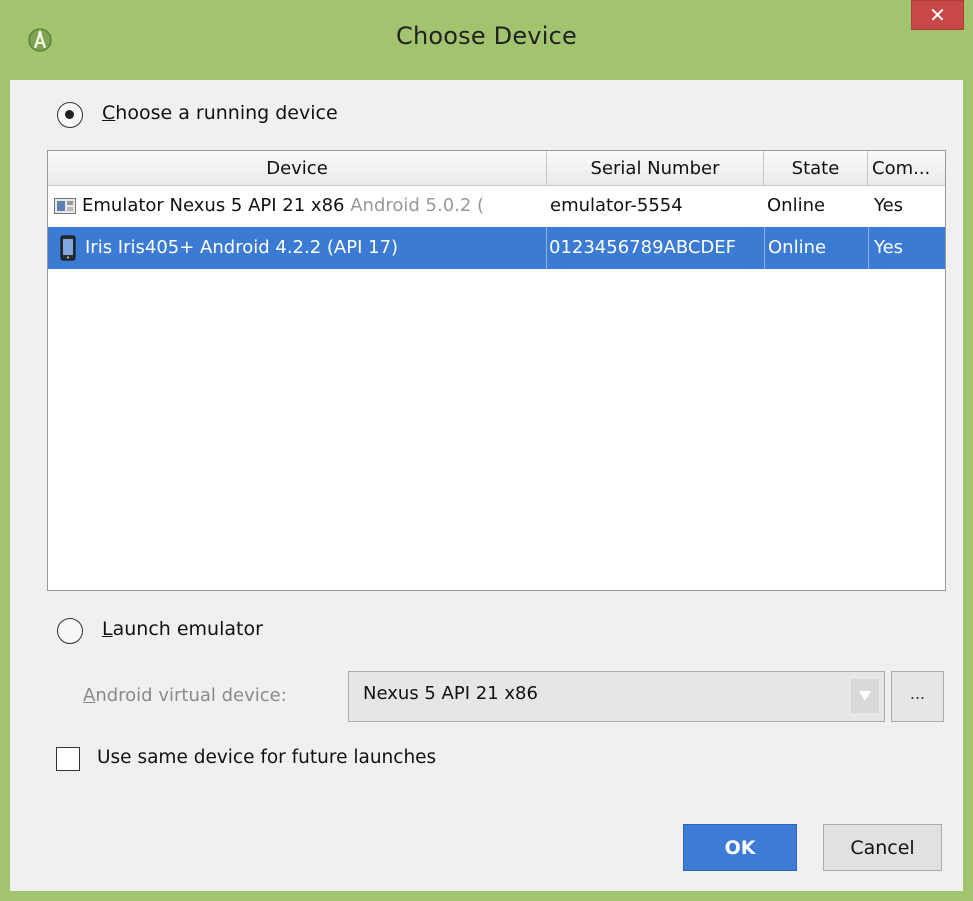  What do you see at coordinates (450, 693) in the screenshot?
I see `avd-select-value: Nexus 5 API 21 x86` at bounding box center [450, 693].